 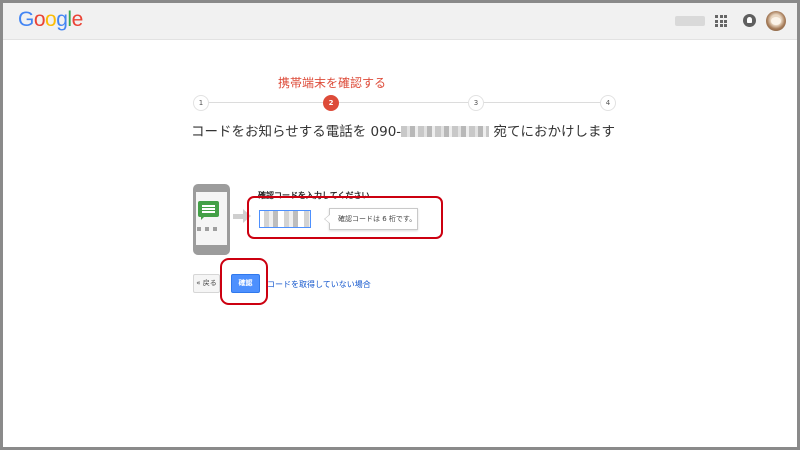 I want to click on heading-suffix: 宛てにおかけします, so click(x=552, y=132).